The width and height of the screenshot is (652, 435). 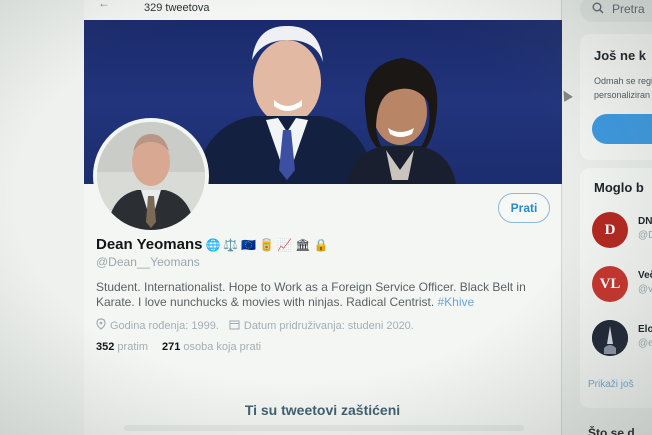 I want to click on join-date-text: Datum pridruživanja: studeni 2020., so click(x=328, y=325).